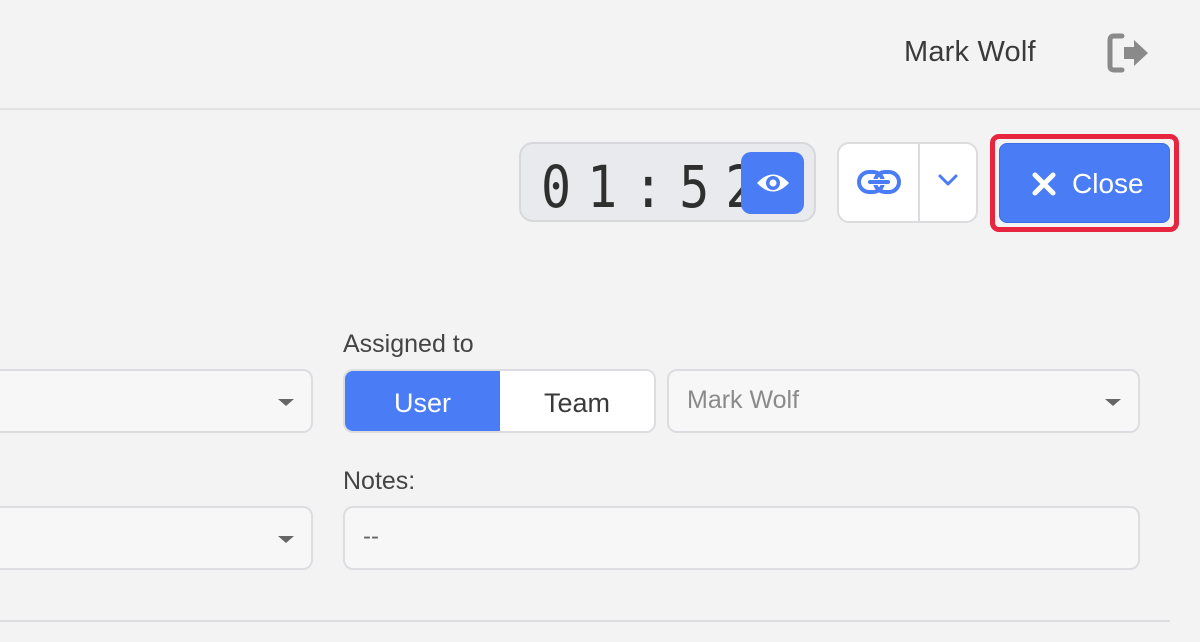 The height and width of the screenshot is (642, 1200). I want to click on notes-field: --, so click(741, 538).